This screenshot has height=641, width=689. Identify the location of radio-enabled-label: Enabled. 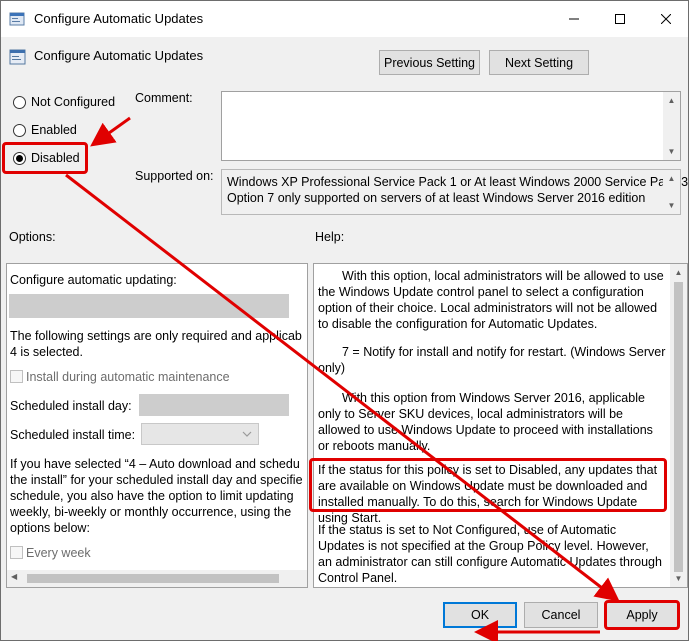
(54, 130).